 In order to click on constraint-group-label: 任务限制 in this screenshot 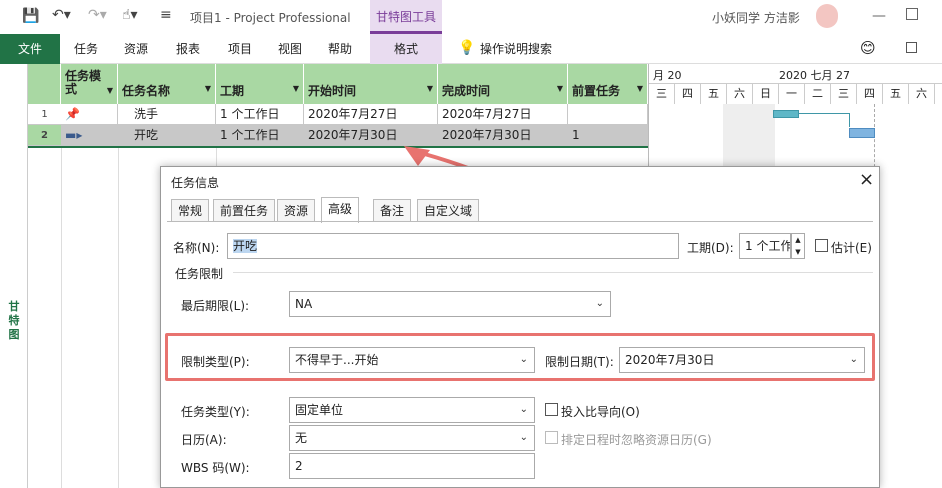, I will do `click(199, 274)`.